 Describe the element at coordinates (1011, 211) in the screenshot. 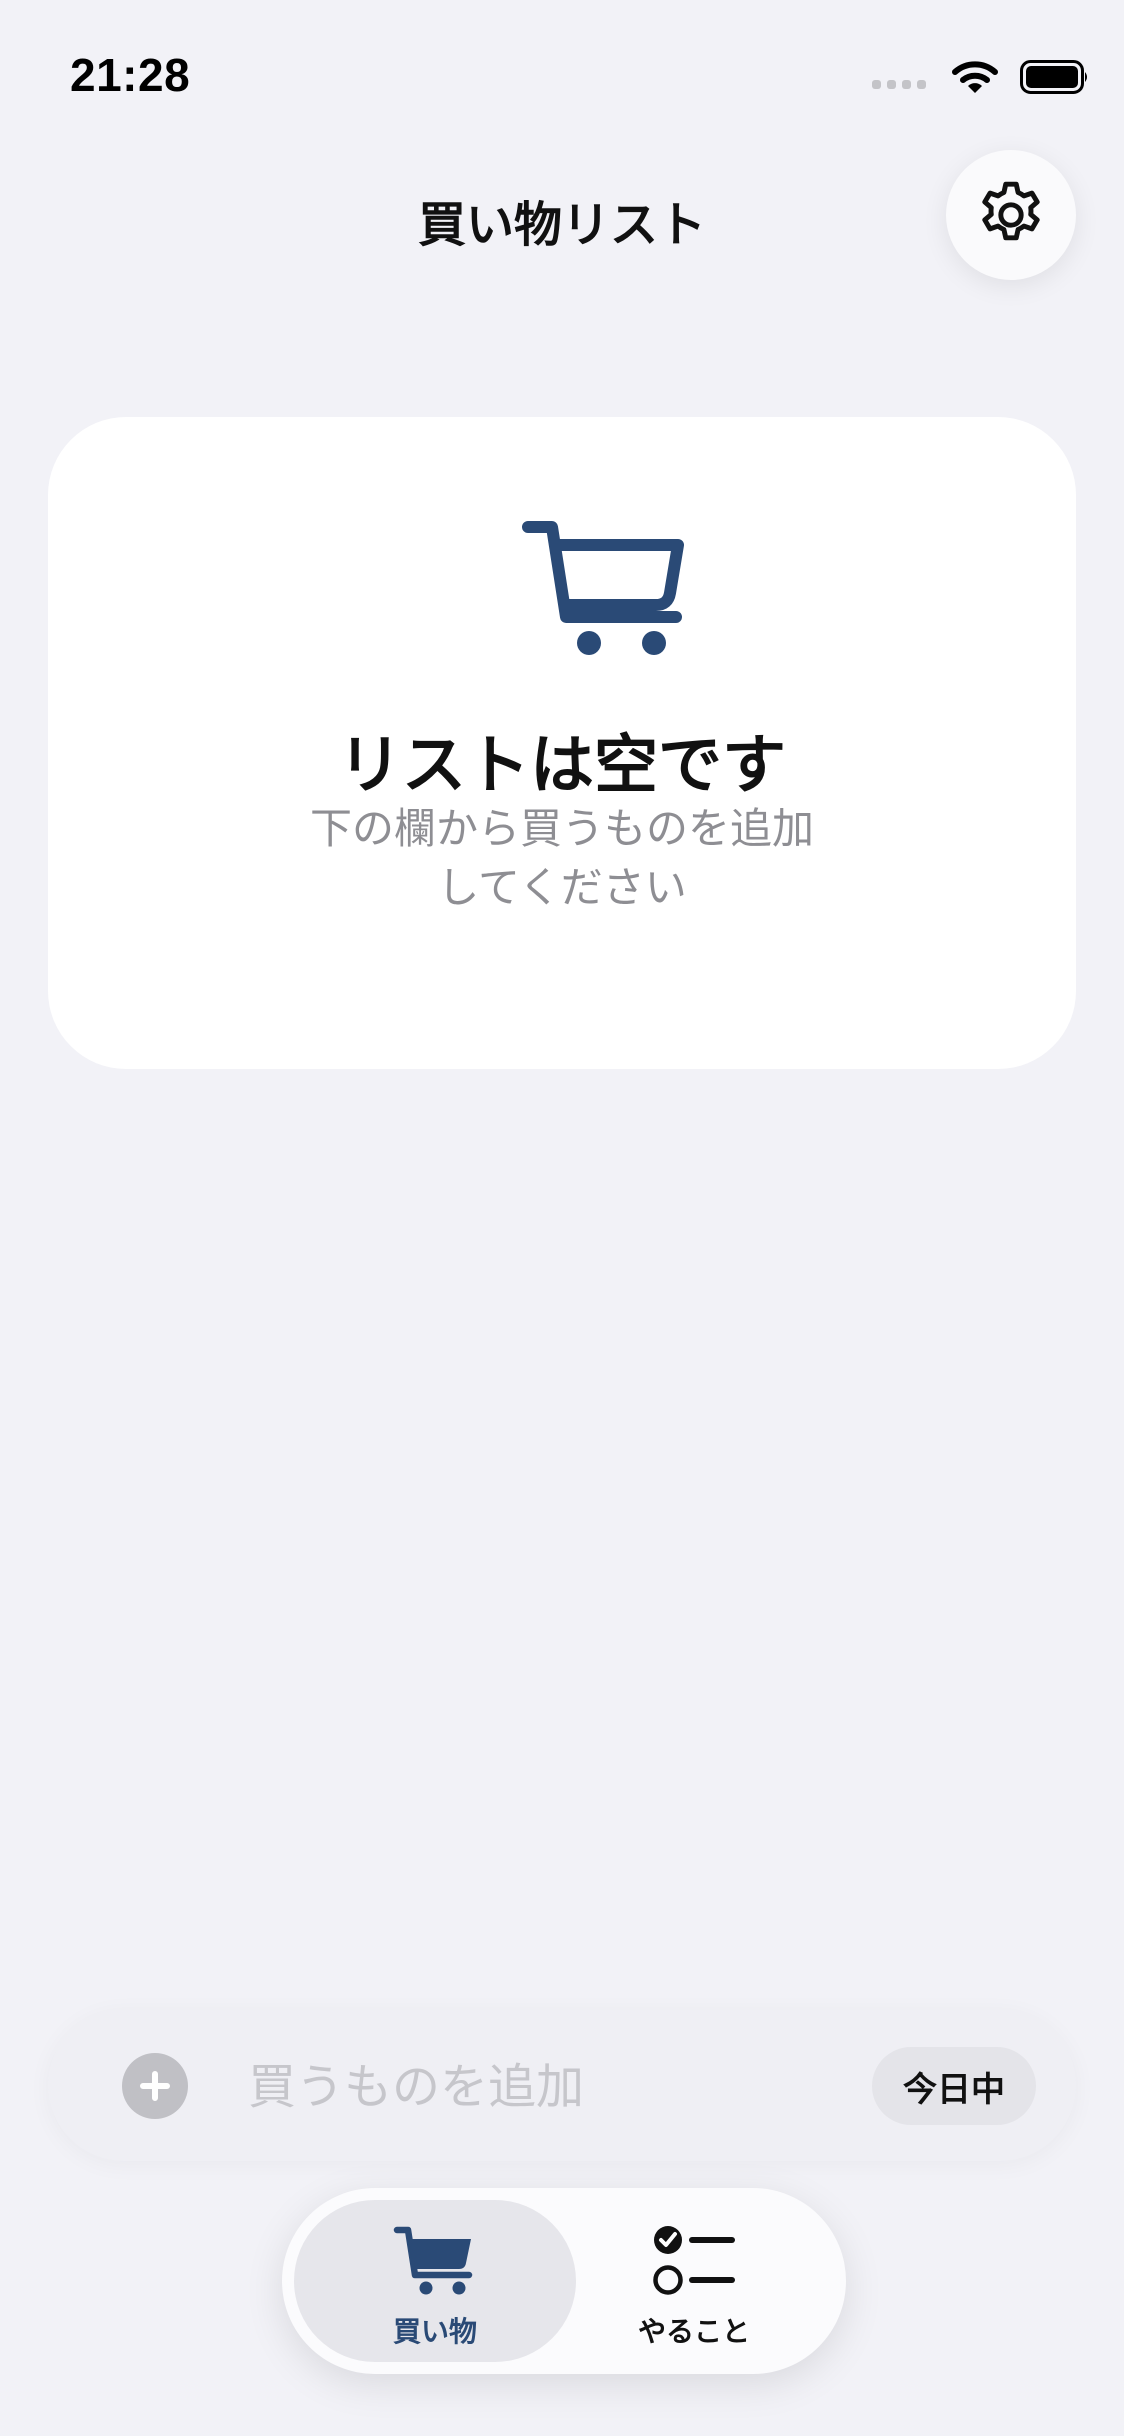

I see `gear-icon` at that location.